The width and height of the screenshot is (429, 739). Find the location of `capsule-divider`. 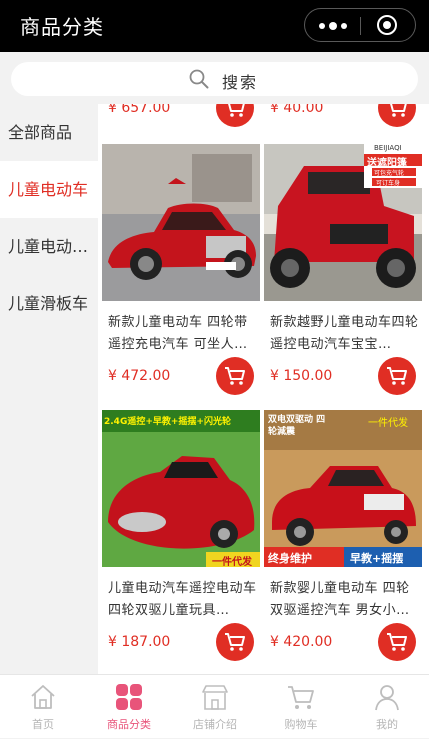

capsule-divider is located at coordinates (360, 26).